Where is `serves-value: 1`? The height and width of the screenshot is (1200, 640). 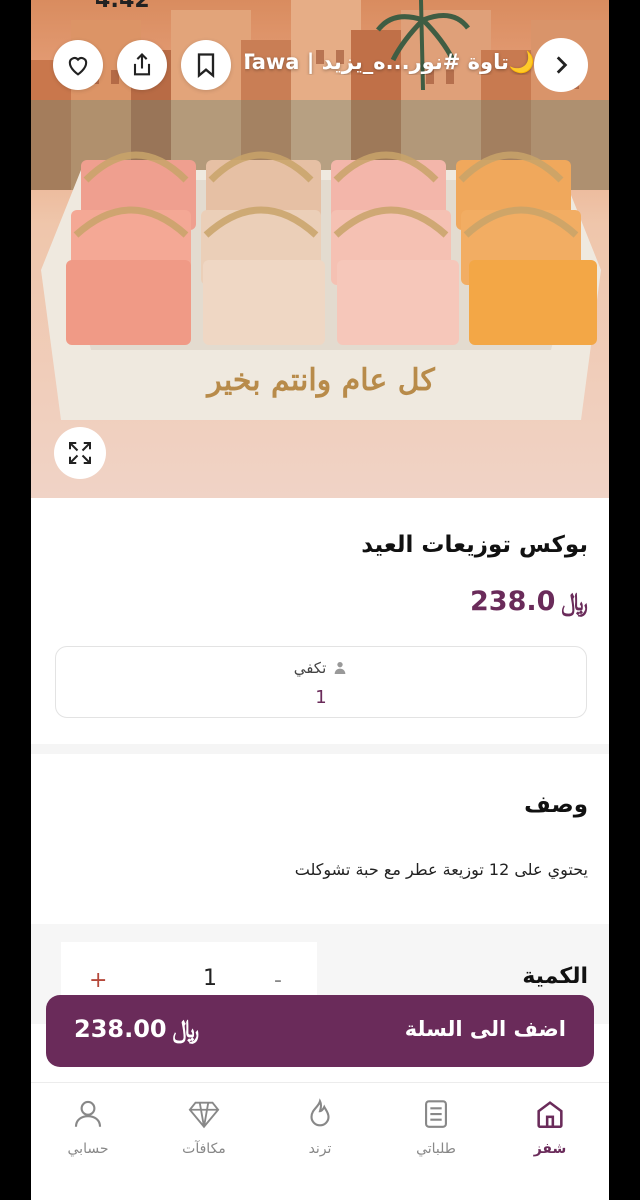 serves-value: 1 is located at coordinates (321, 697).